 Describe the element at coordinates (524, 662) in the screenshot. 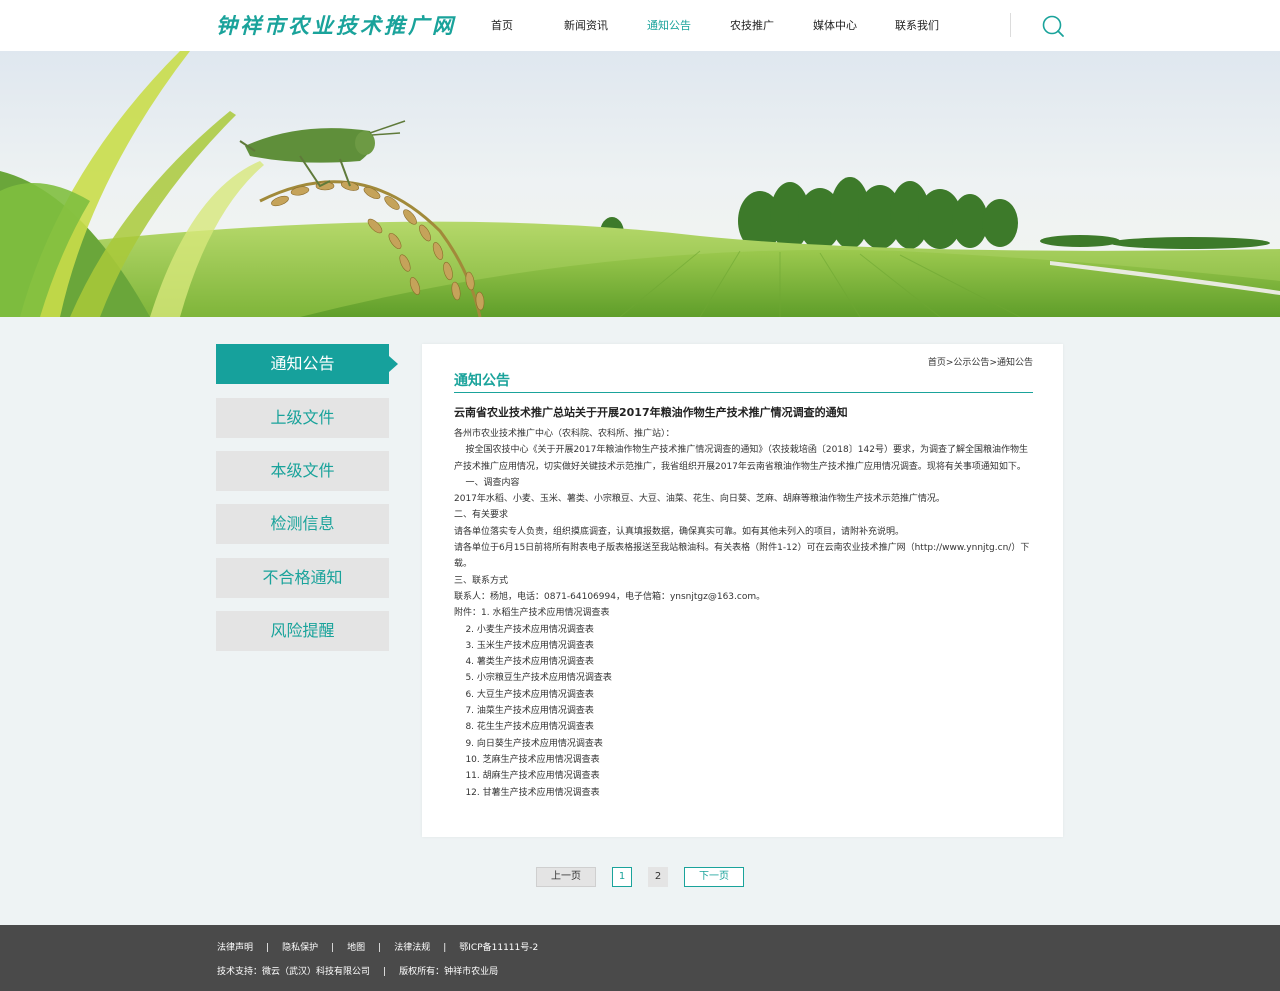

I see `attachment-item: 4. 薯类生产技术应用情况调查表` at that location.